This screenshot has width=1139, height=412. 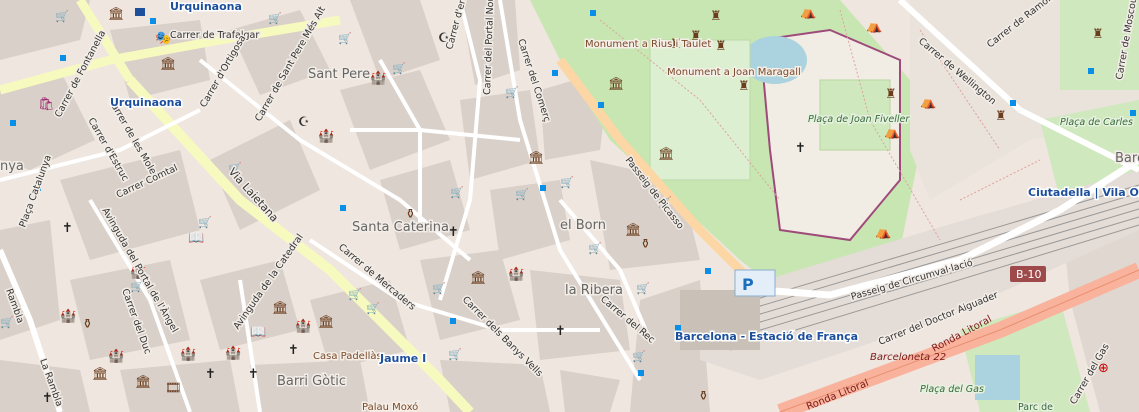 I want to click on shop-icon: 🛍, so click(x=46, y=104).